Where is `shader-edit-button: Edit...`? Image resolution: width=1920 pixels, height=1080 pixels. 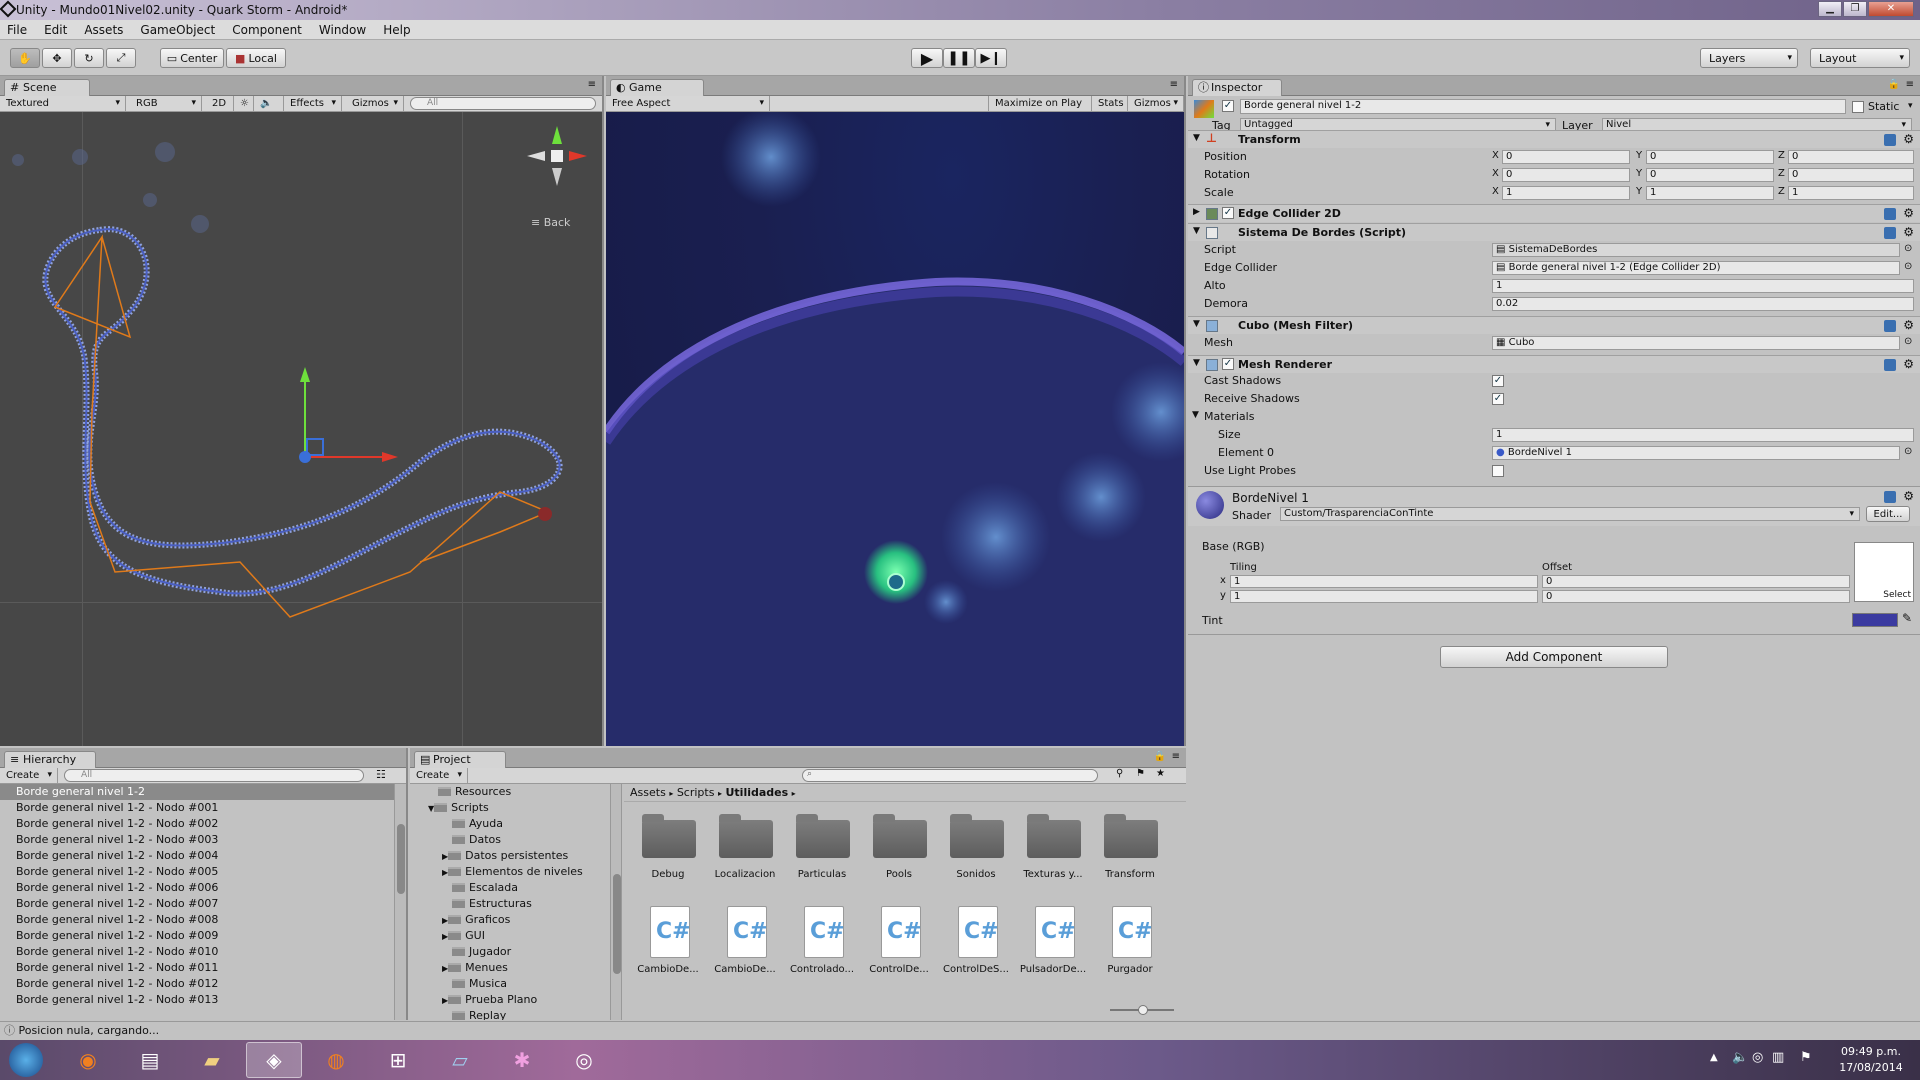 shader-edit-button: Edit... is located at coordinates (1888, 514).